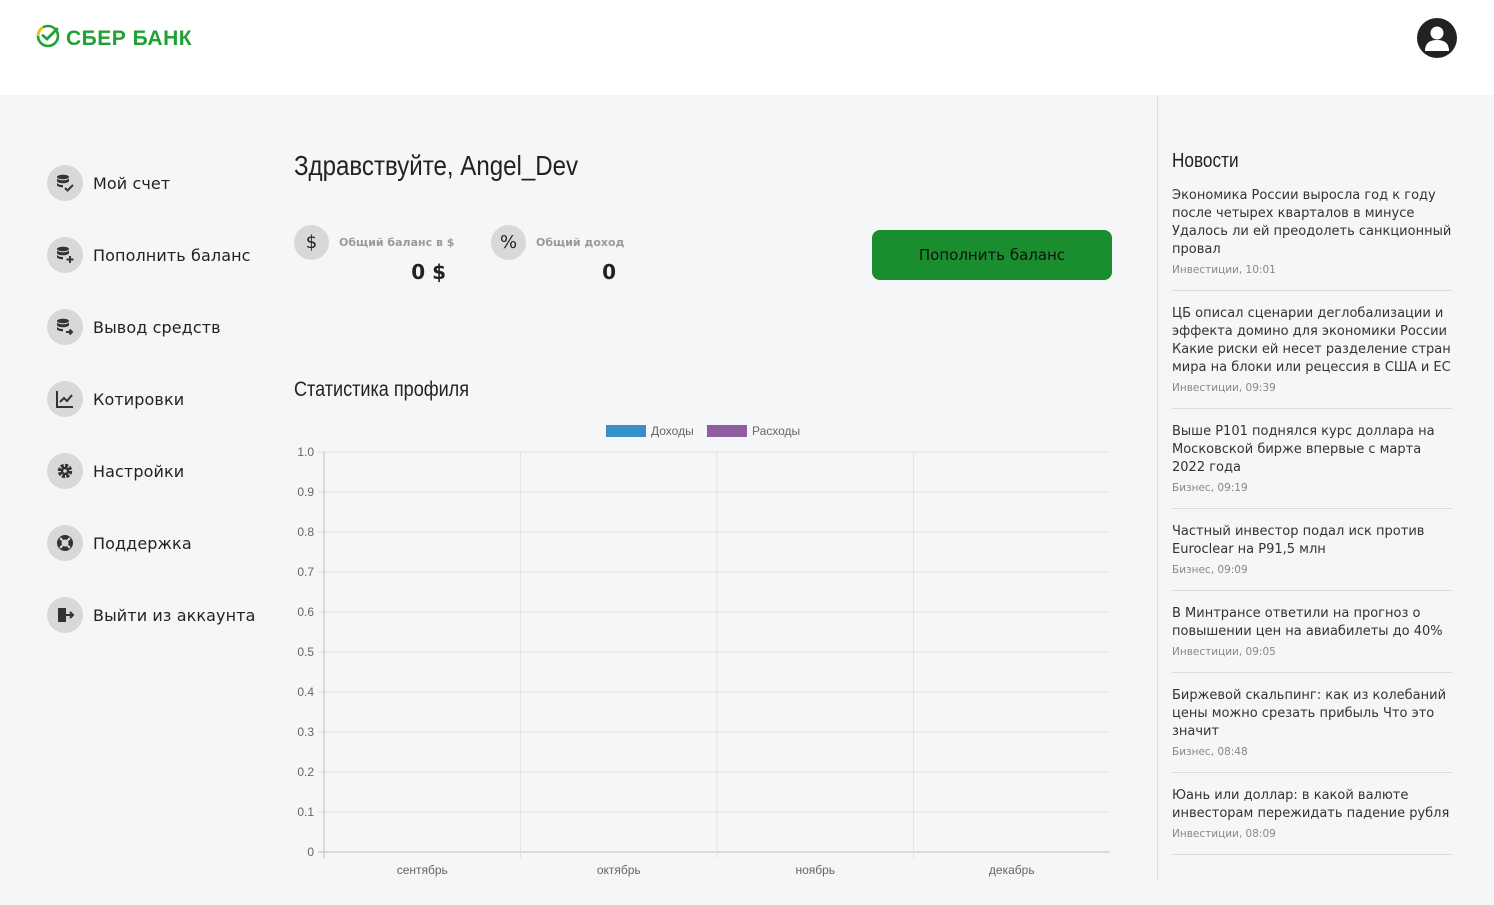  I want to click on y-tick-label: 0.8, so click(305, 532).